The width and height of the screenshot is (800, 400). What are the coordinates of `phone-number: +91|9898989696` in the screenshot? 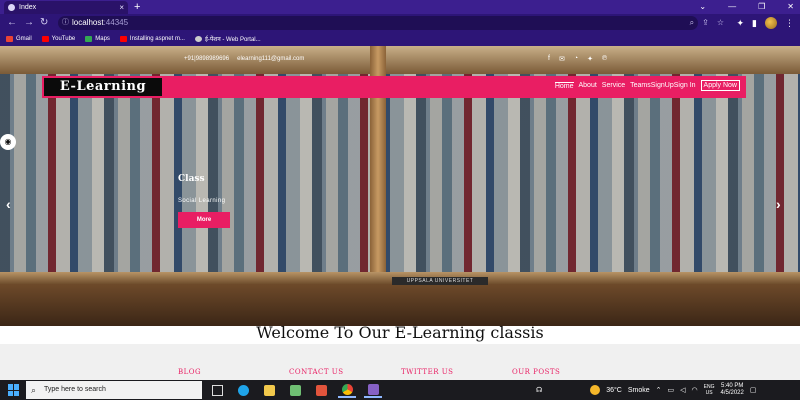 It's located at (207, 59).